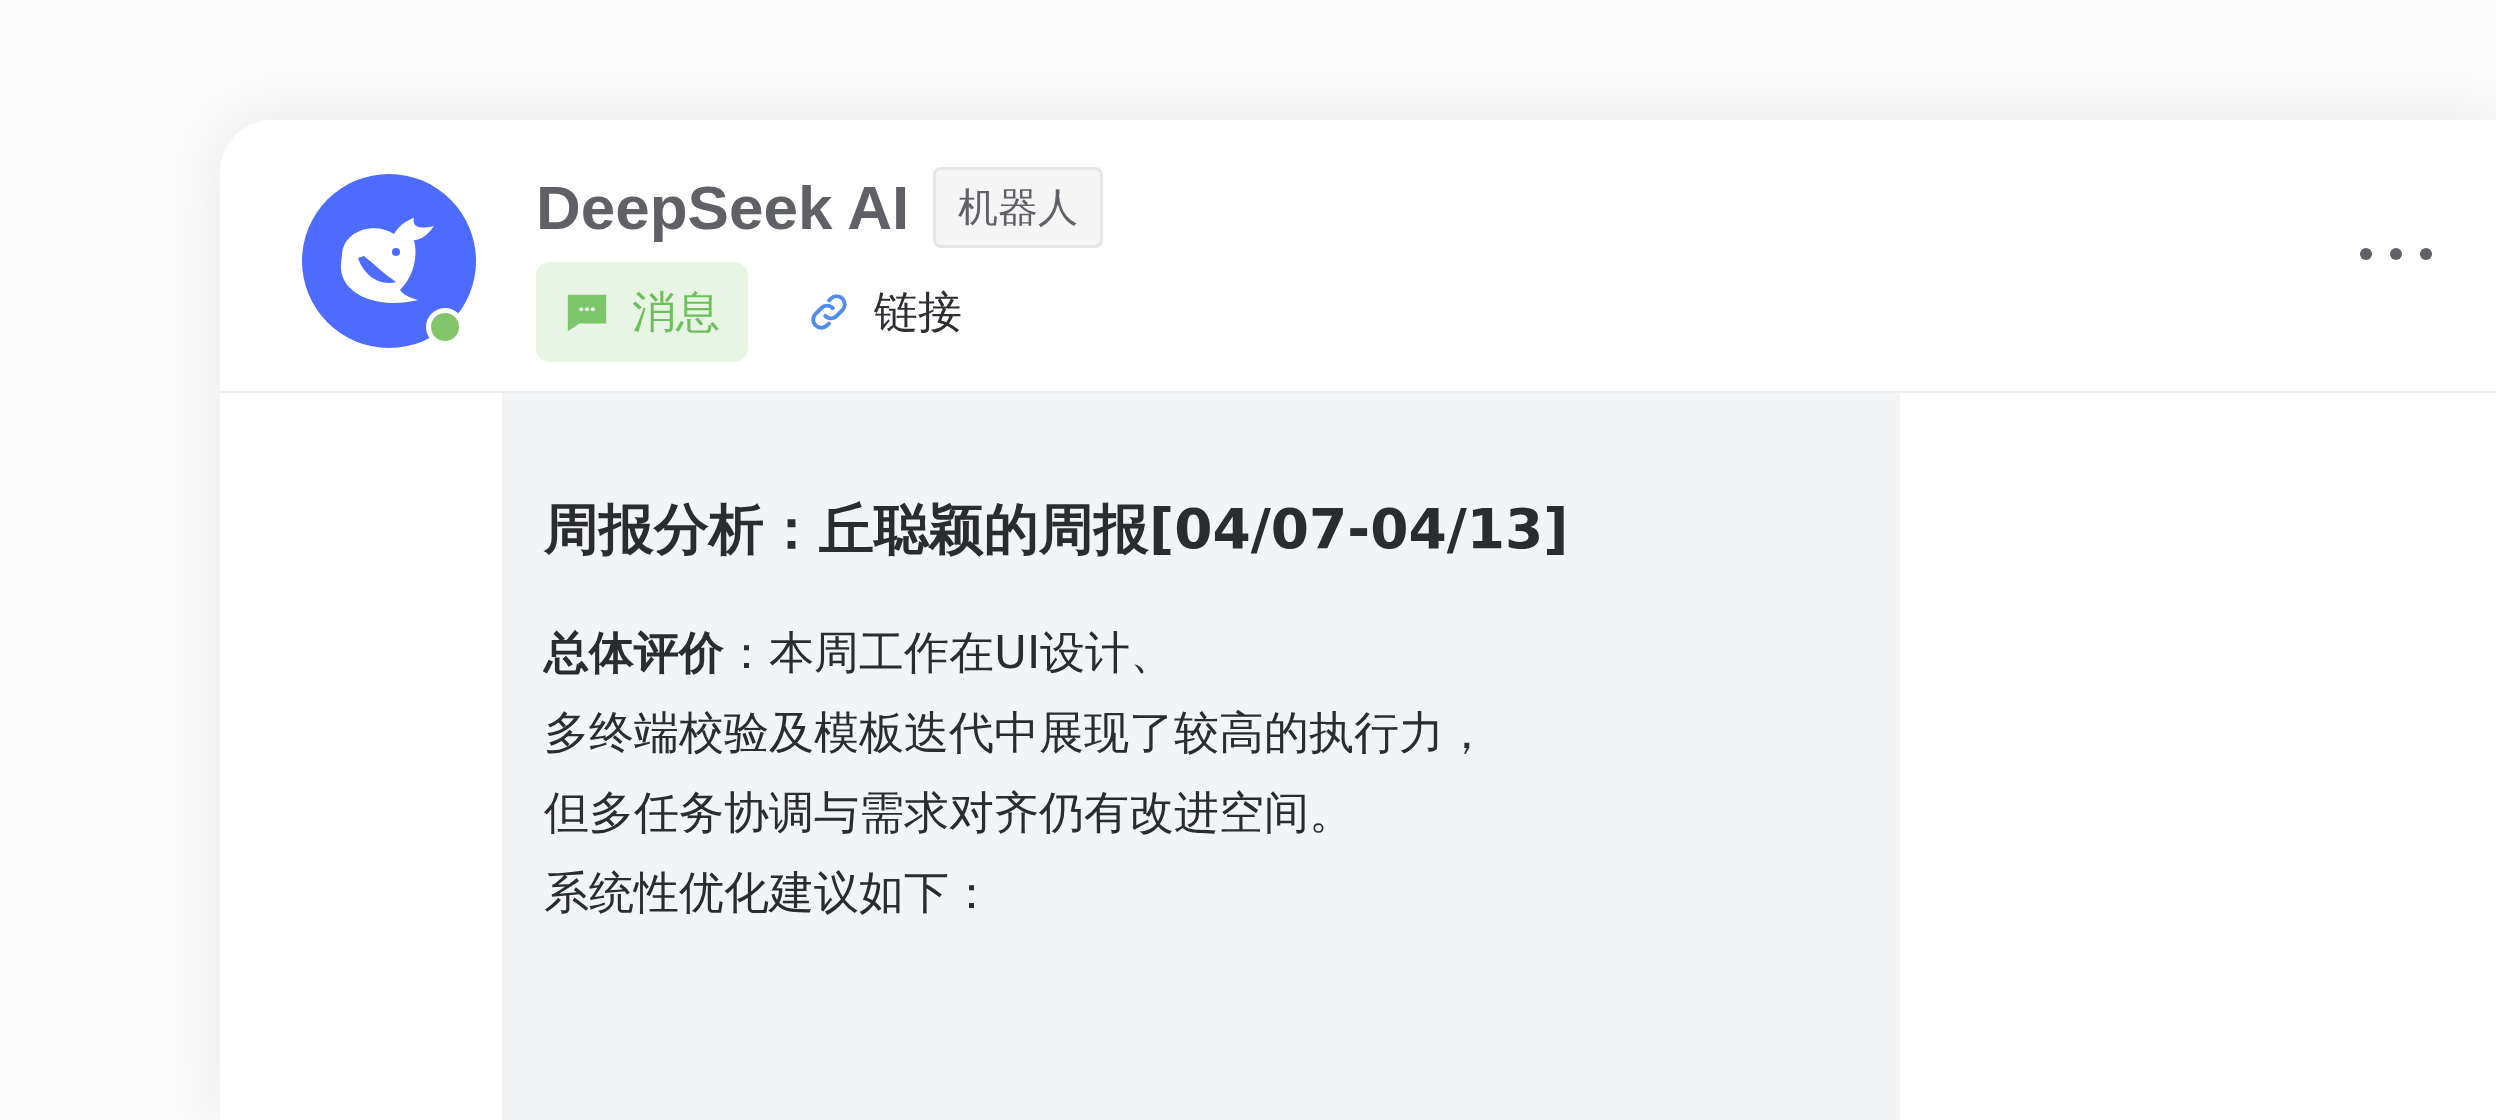  Describe the element at coordinates (884, 312) in the screenshot. I see `tab: 链接` at that location.